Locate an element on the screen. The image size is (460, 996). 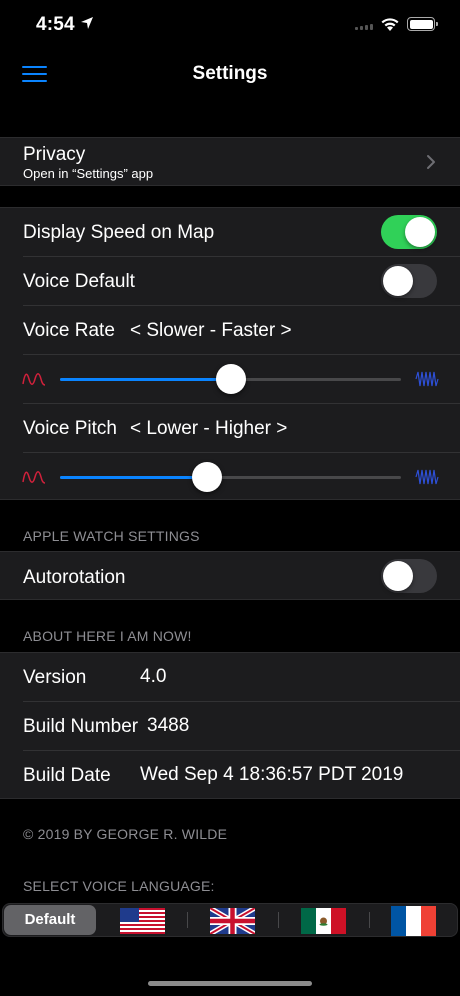
mexico-flag-icon is located at coordinates (323, 921).